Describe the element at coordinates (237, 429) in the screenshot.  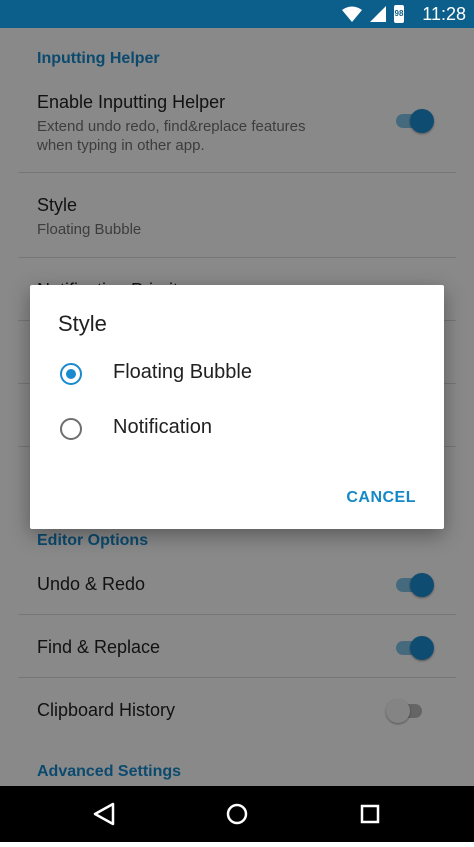
I see `radio-option-notification: Notification` at that location.